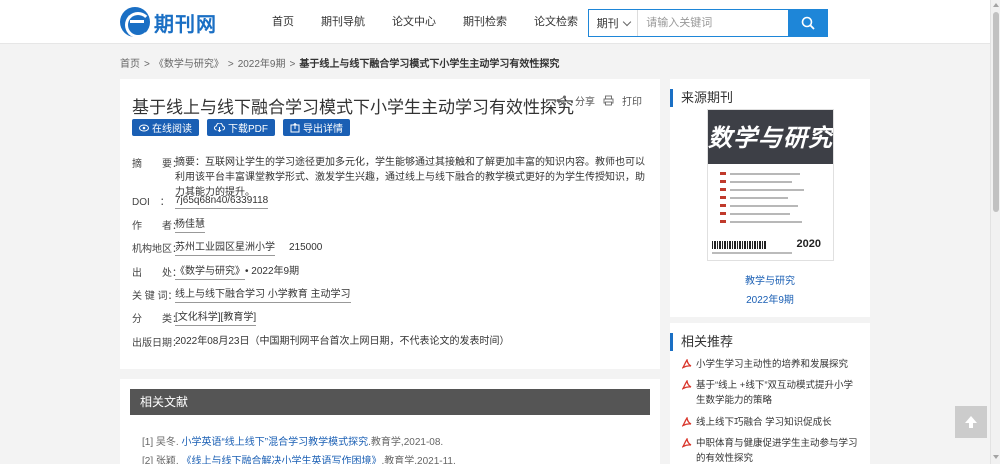 This screenshot has width=1000, height=464. What do you see at coordinates (561, 100) in the screenshot?
I see `share-icon` at bounding box center [561, 100].